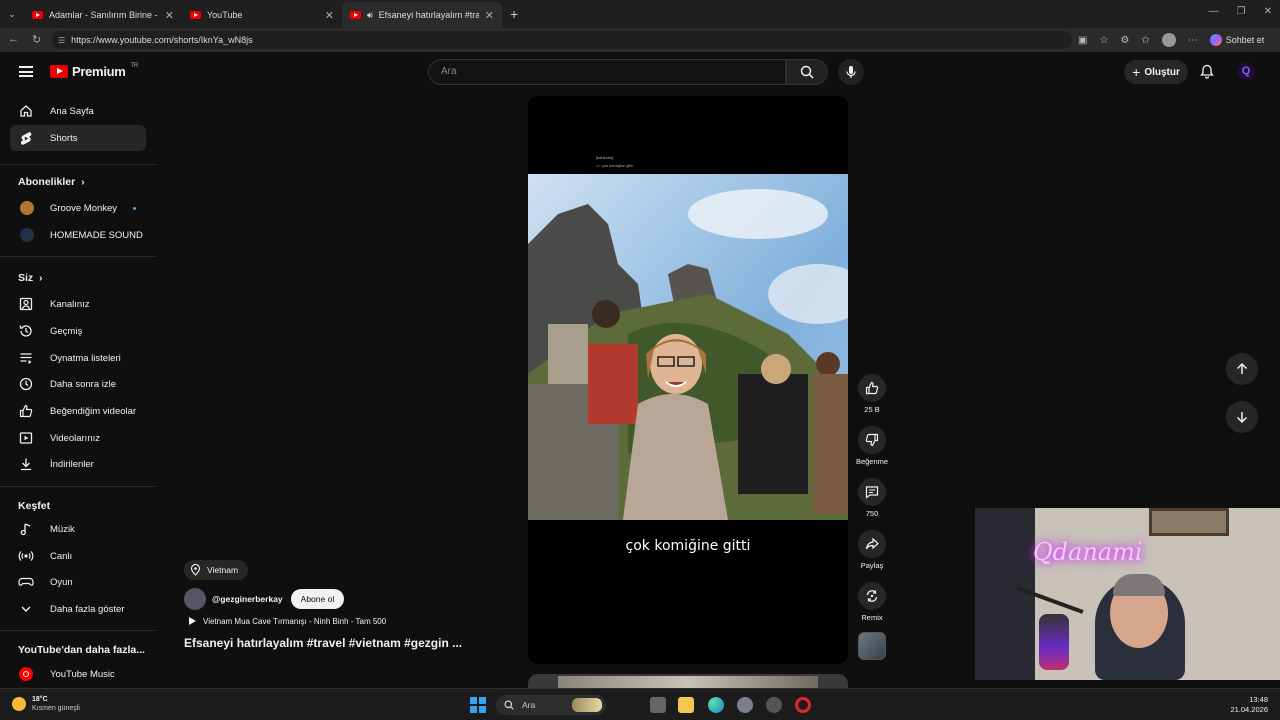 This screenshot has height=720, width=1280. What do you see at coordinates (807, 72) in the screenshot?
I see `search-button` at bounding box center [807, 72].